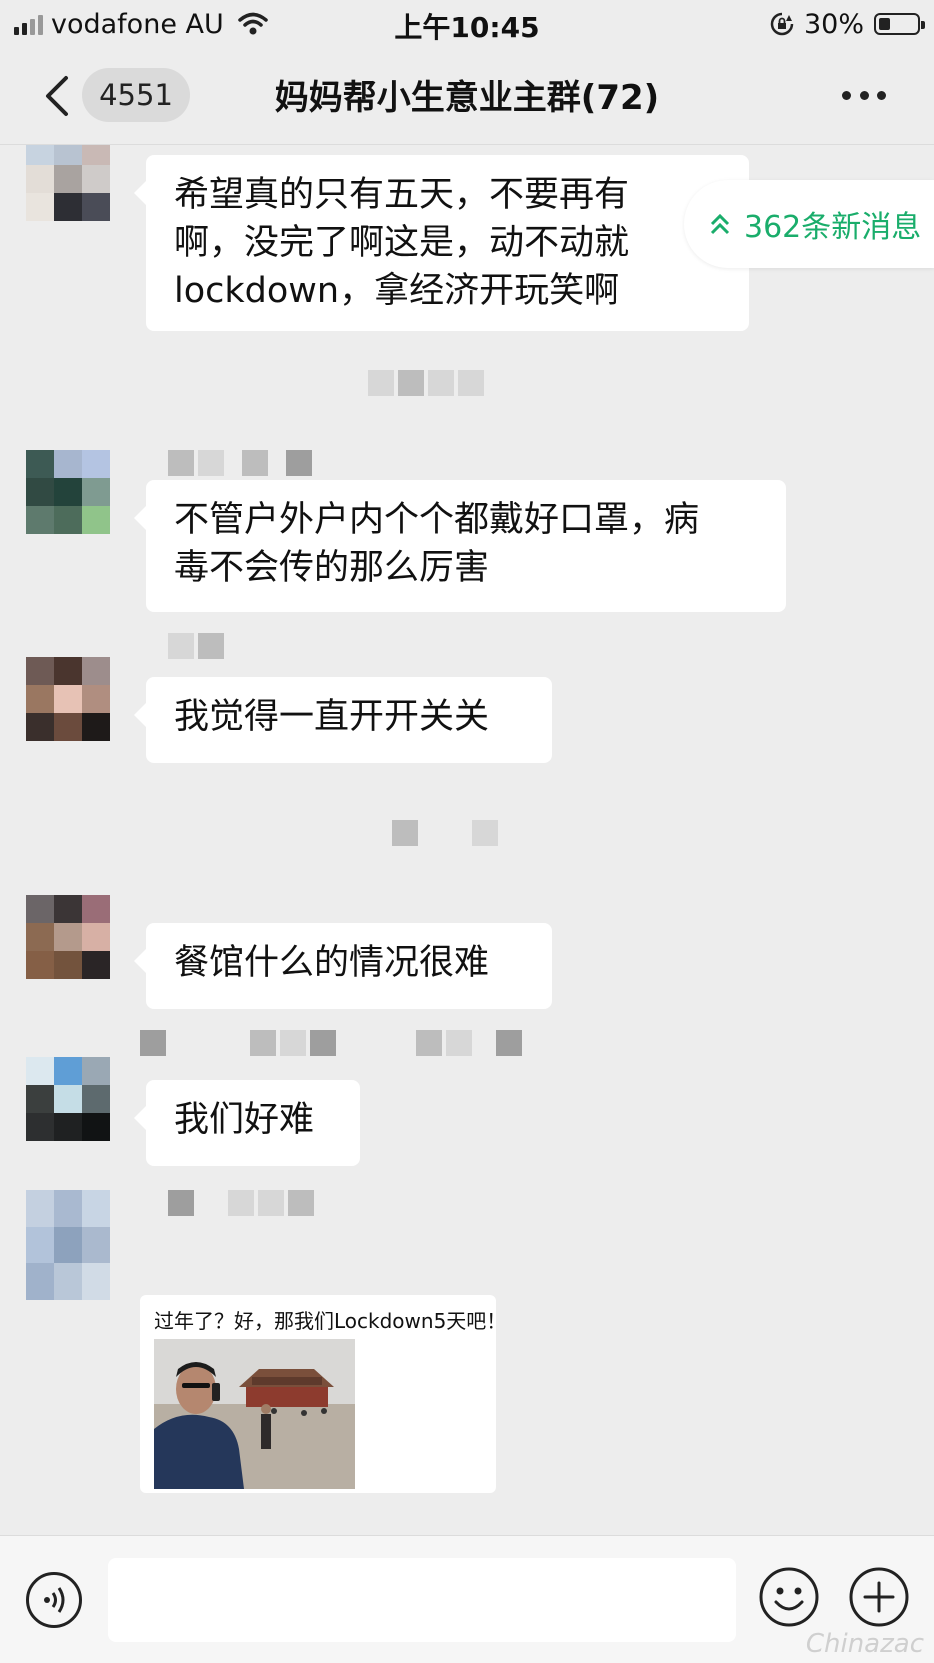 This screenshot has width=934, height=1663. Describe the element at coordinates (54, 1600) in the screenshot. I see `voice-icon` at that location.